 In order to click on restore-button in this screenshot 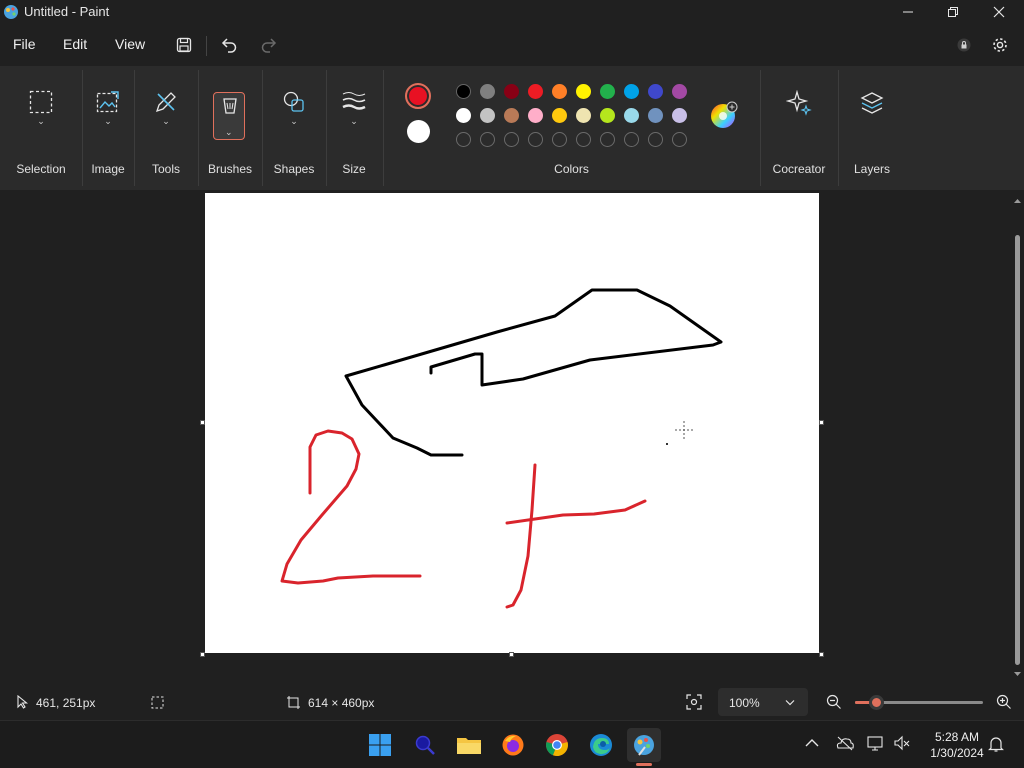, I will do `click(953, 12)`.